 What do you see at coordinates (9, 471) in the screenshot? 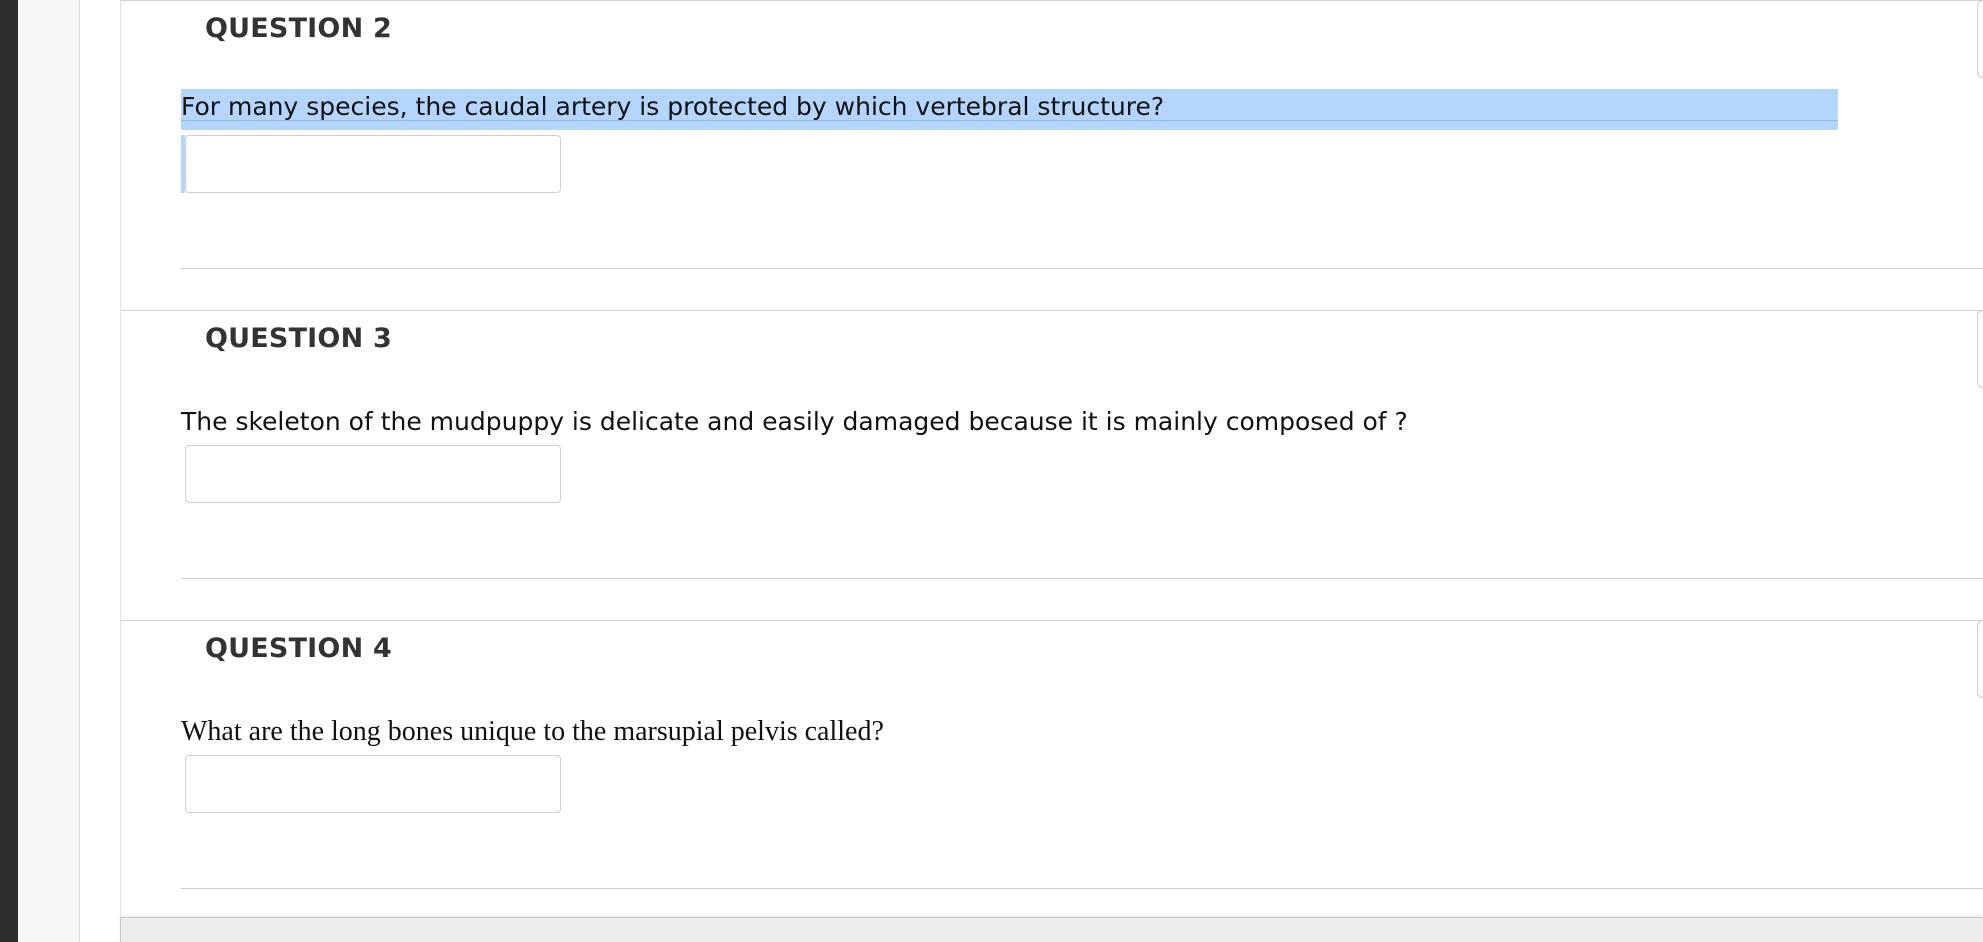
I see `left-dark-bar` at bounding box center [9, 471].